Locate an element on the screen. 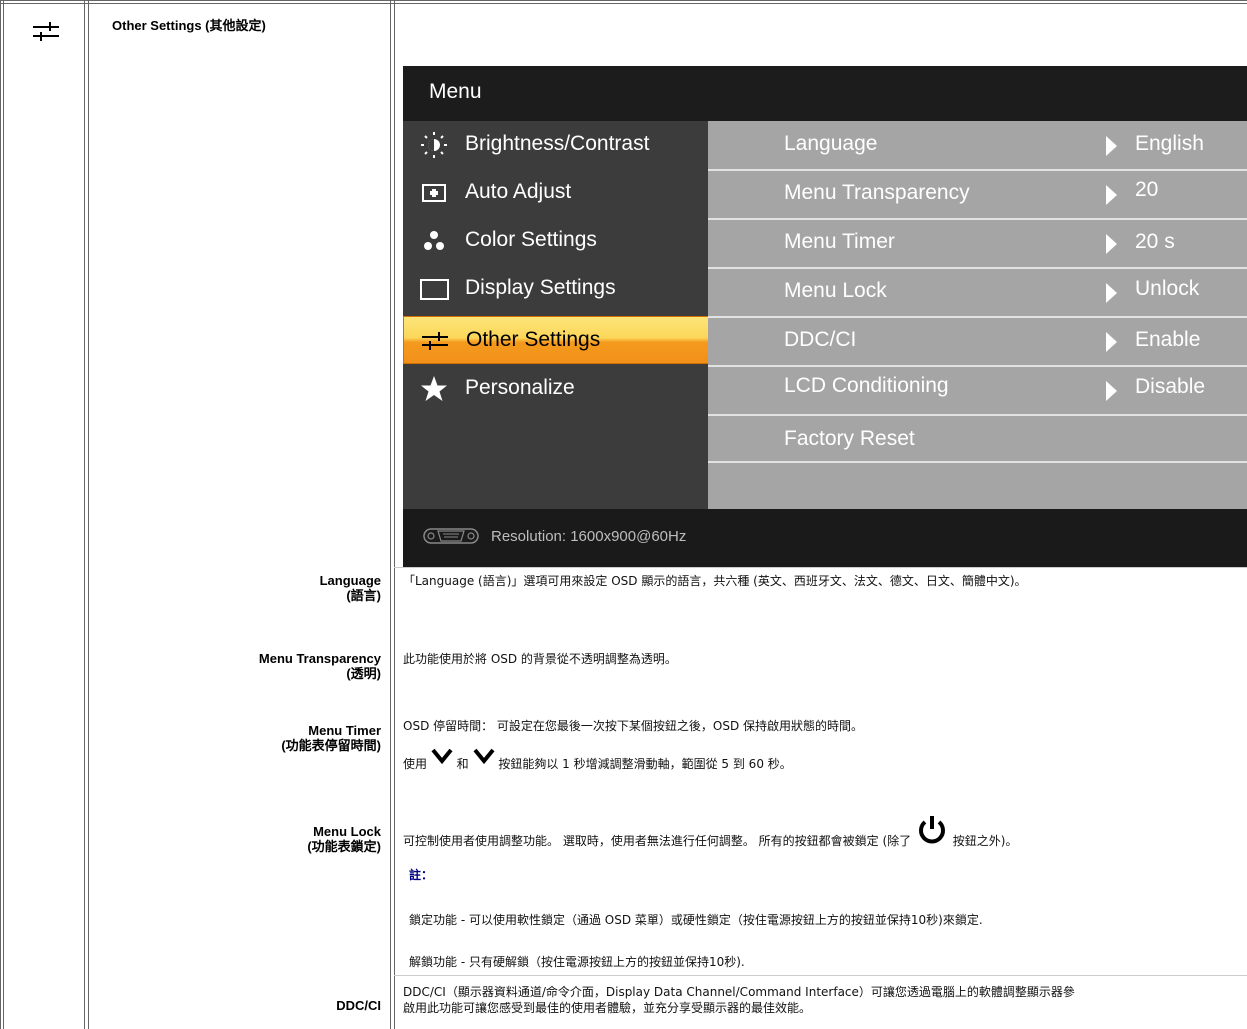  row-desc-timer-2: 使用 和 按鈕能夠以 1 秒增減調整滑動軸，範圍從 5 到 60 秒。 is located at coordinates (597, 759).